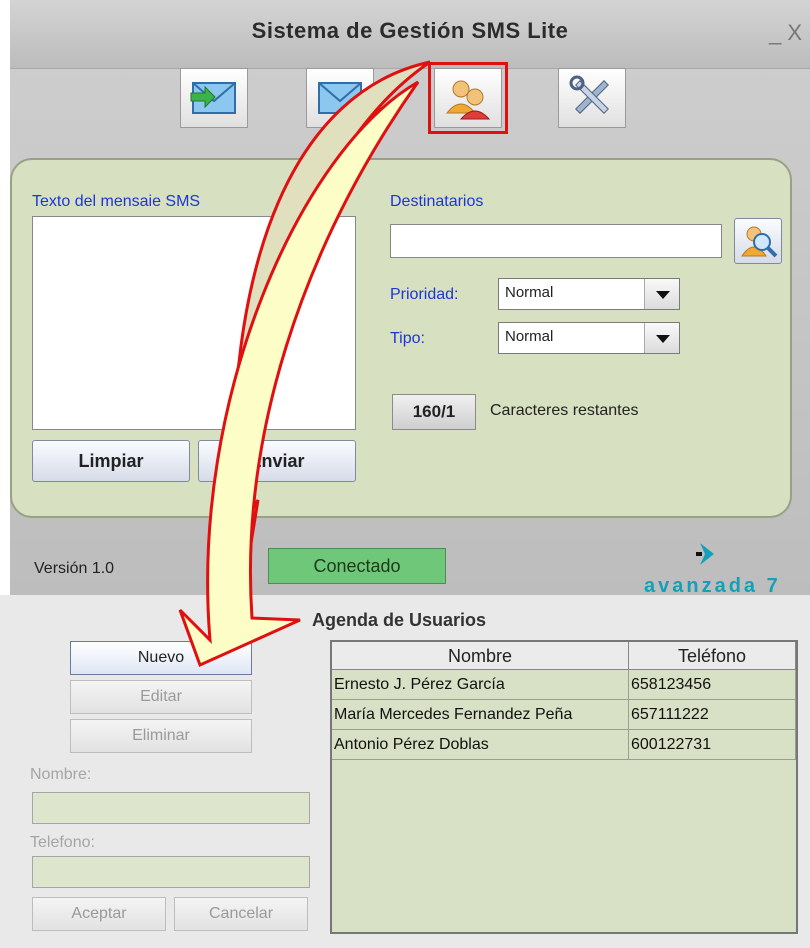 The image size is (810, 948). What do you see at coordinates (434, 412) in the screenshot?
I see `char-counter: 160/1` at bounding box center [434, 412].